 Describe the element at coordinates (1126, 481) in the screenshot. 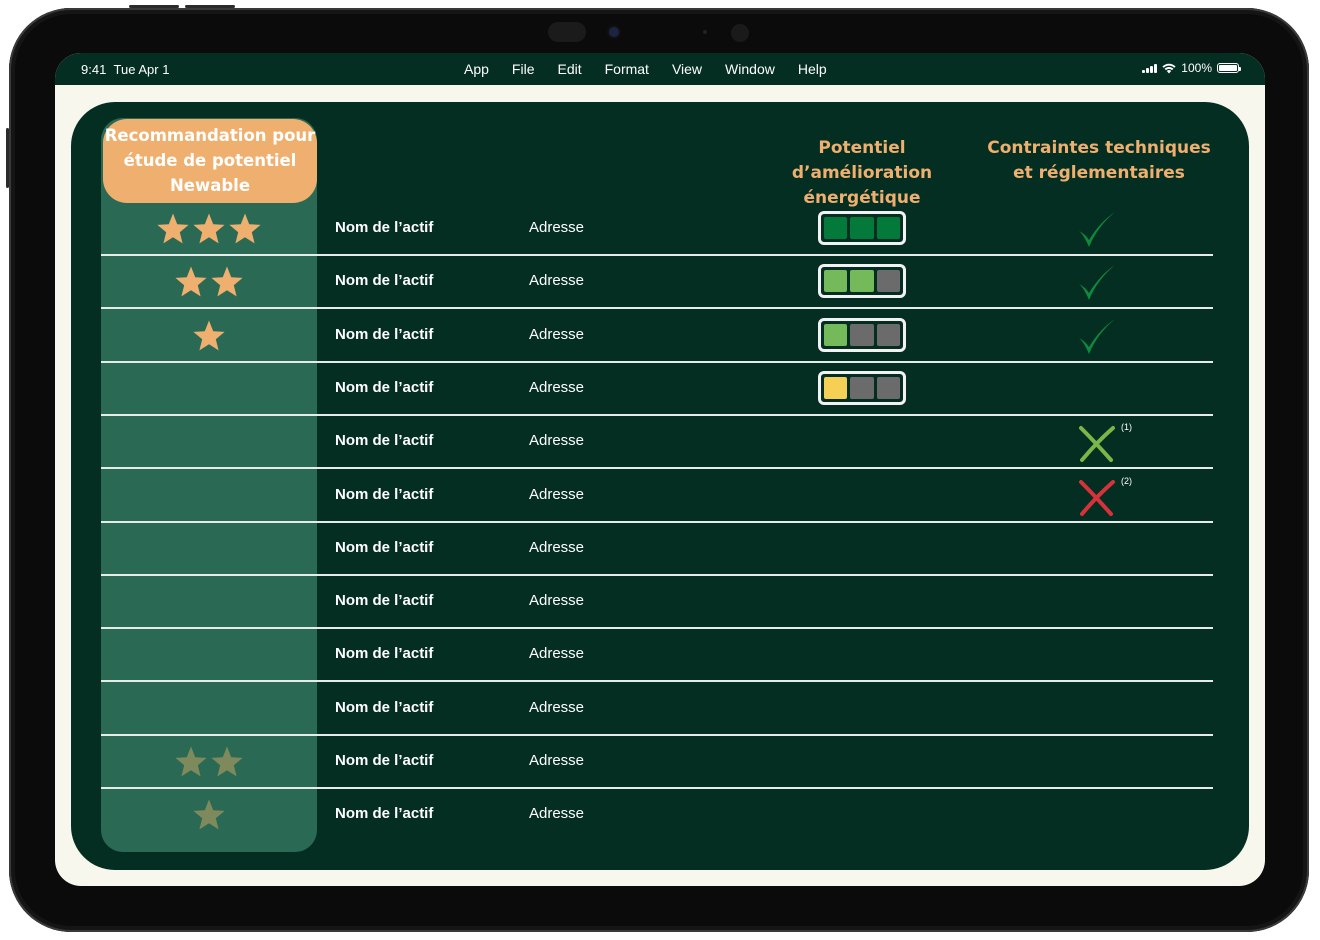

I see `footnote-marker: (2)` at that location.